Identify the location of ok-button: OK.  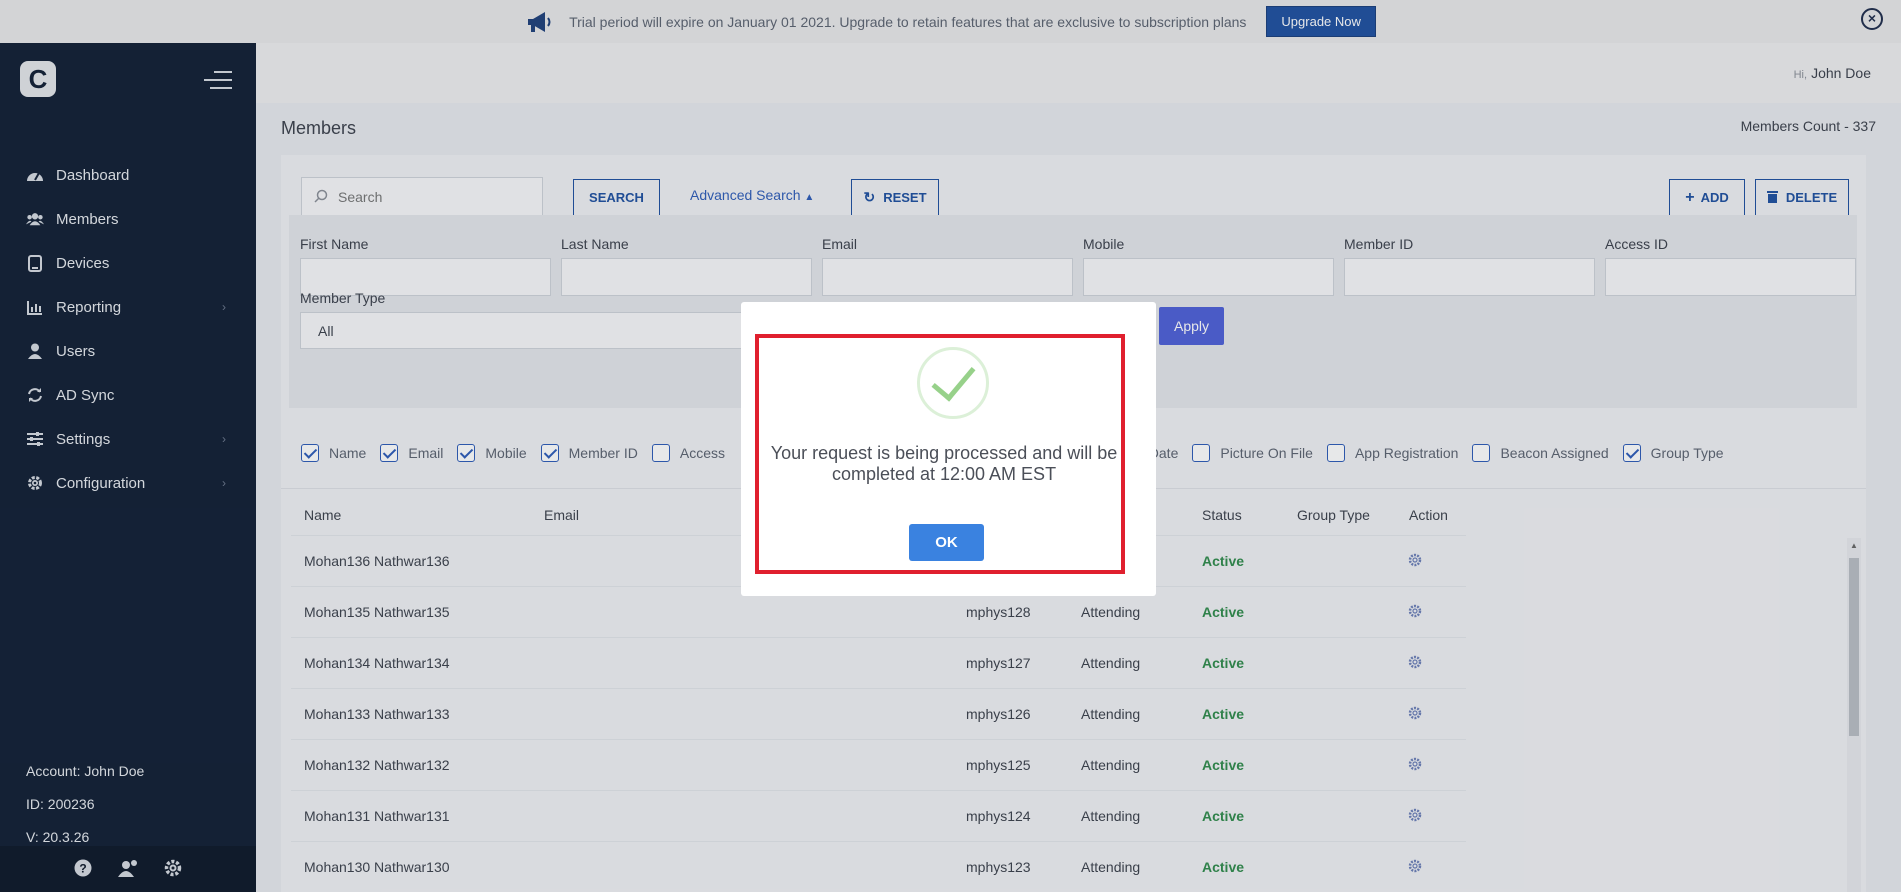
(946, 542).